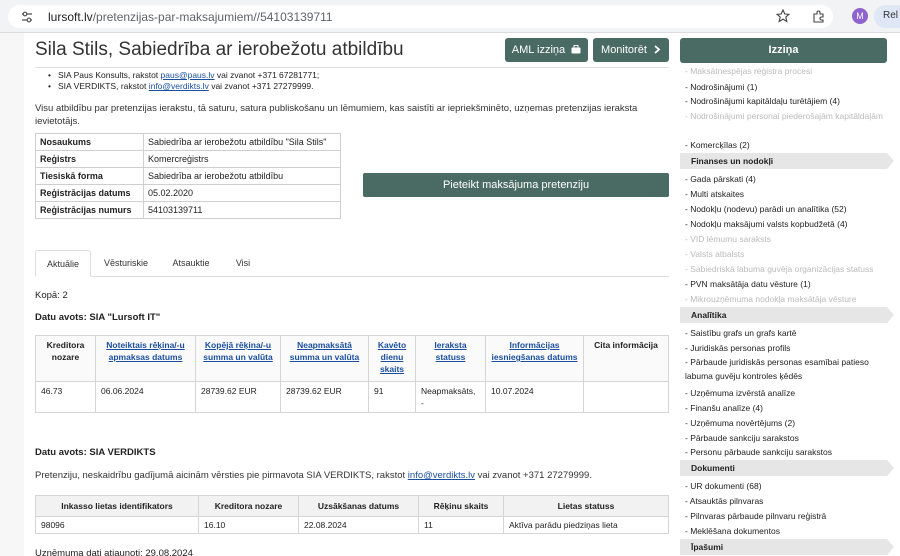 This screenshot has width=900, height=556. I want to click on info-value: Sabiedrība ar ierobežotu atbildību, so click(242, 176).